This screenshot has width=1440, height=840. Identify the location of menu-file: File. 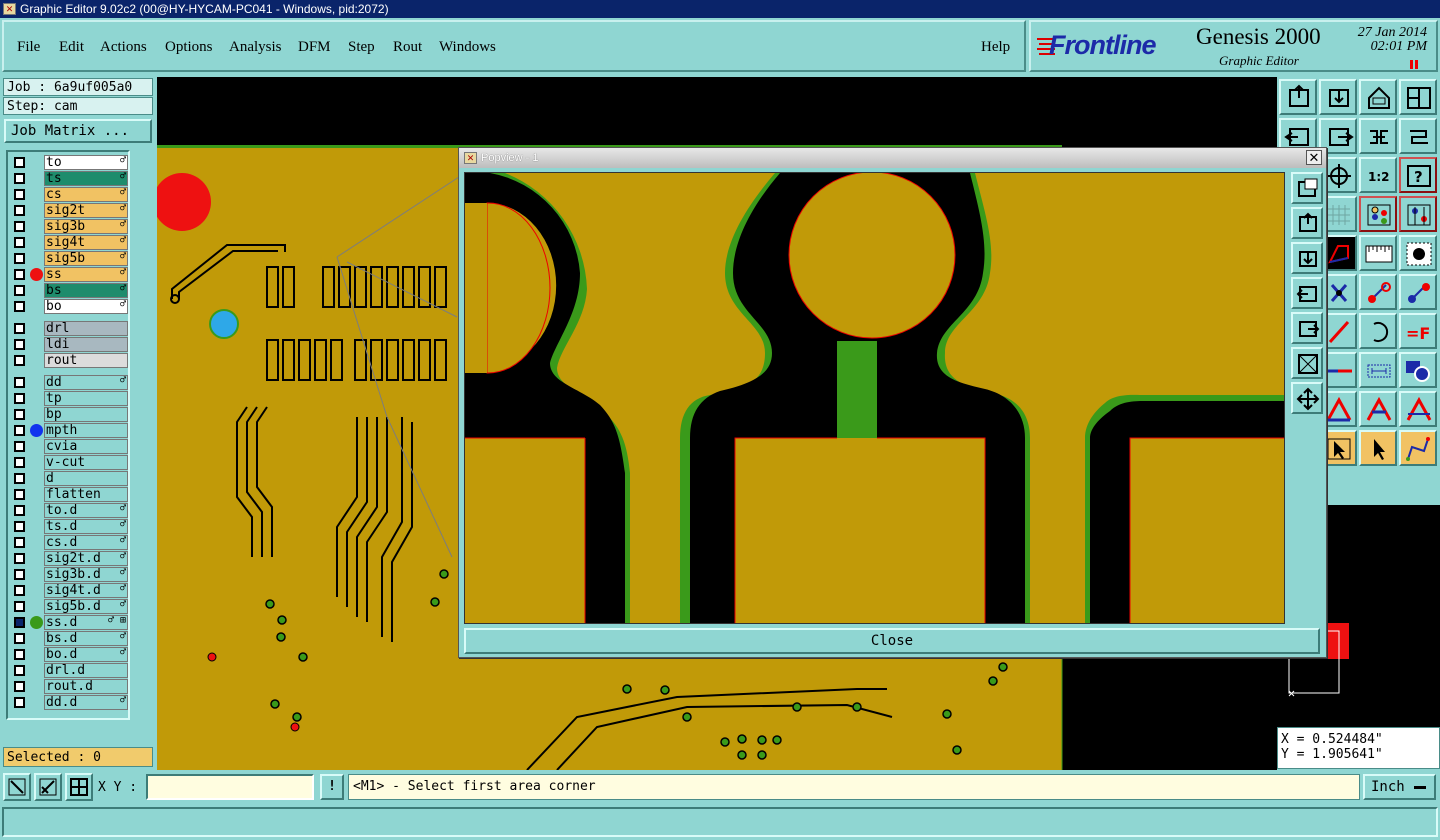
(28, 47).